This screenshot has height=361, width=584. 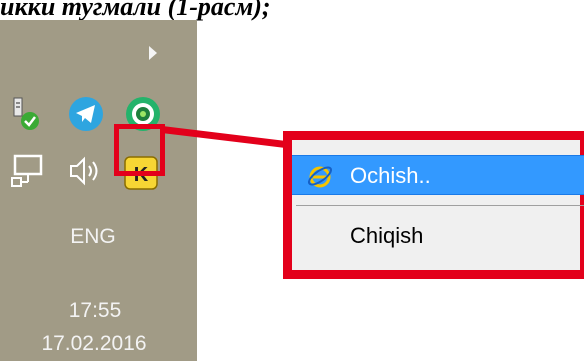 I want to click on menu-item-open: Ochish.., so click(x=438, y=175).